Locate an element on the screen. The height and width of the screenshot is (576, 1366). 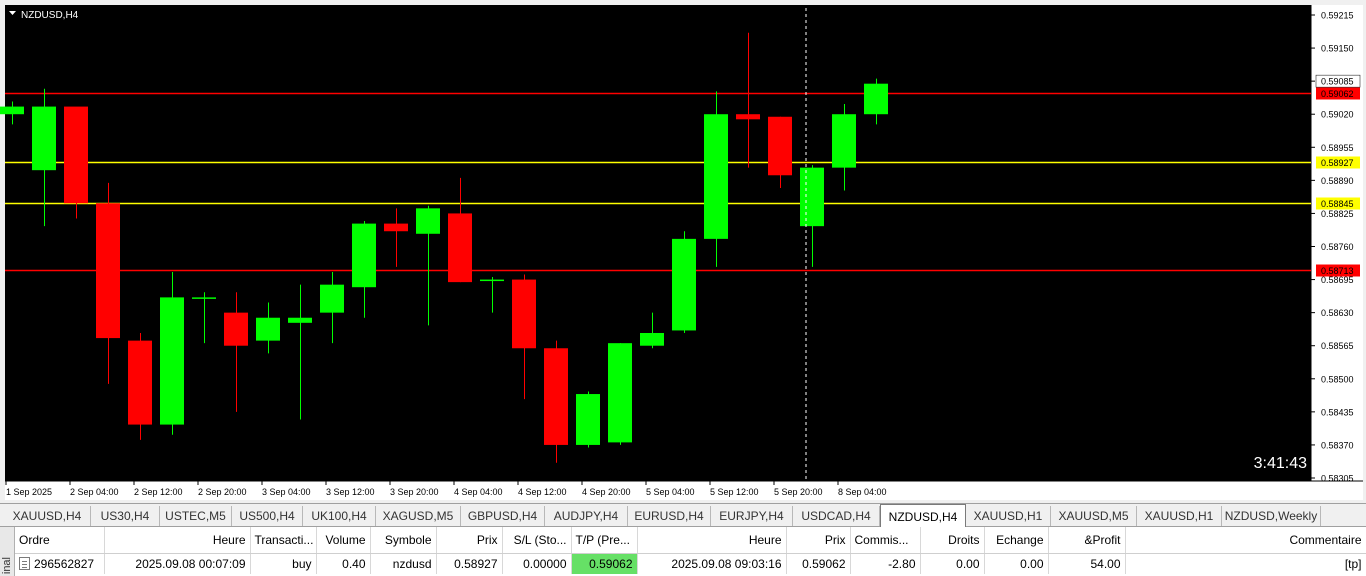
chart-tab: XAUUSD,M5 is located at coordinates (1094, 516).